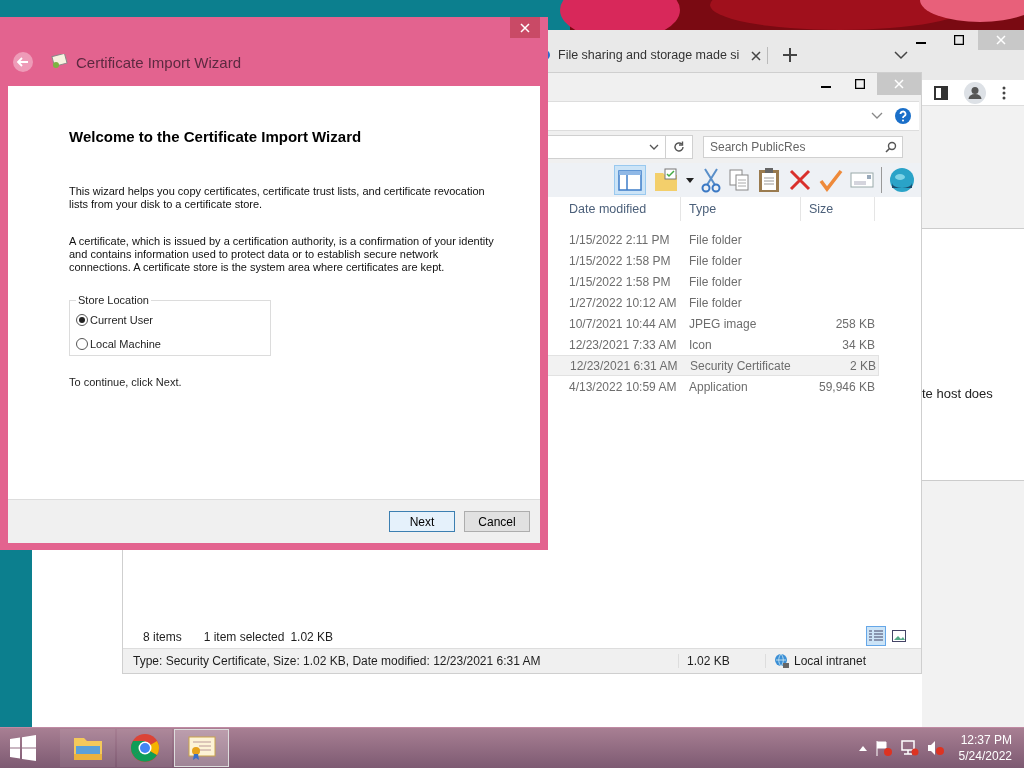 This screenshot has height=768, width=1024. I want to click on dialog-title: Certificate Import Wizard, so click(159, 62).